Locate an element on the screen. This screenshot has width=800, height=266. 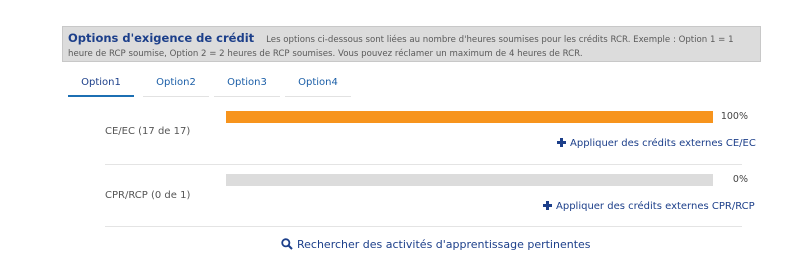
page-title: Options d'exigence de crédit is located at coordinates (161, 38).